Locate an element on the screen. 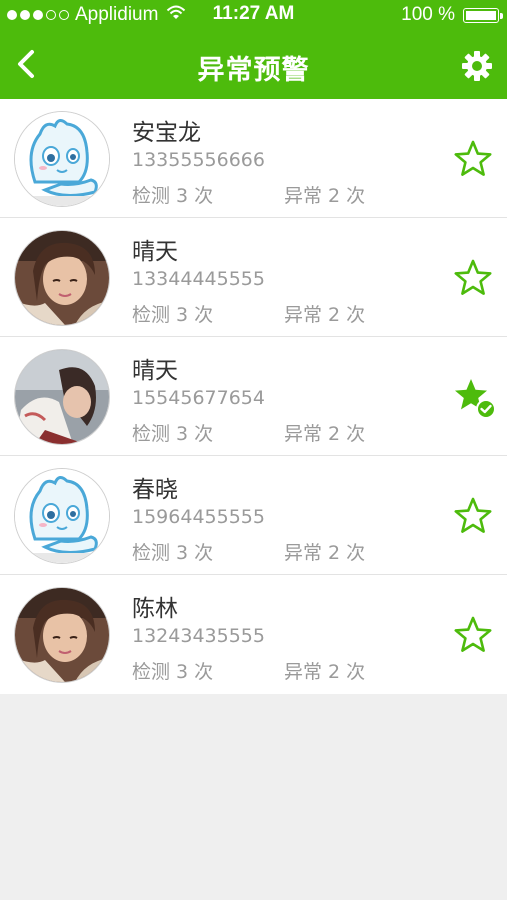 This screenshot has height=900, width=507. settings-button is located at coordinates (477, 66).